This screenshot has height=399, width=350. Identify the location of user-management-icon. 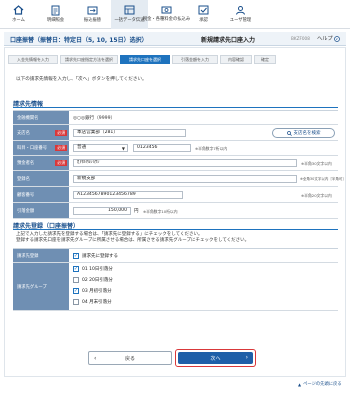
(241, 10).